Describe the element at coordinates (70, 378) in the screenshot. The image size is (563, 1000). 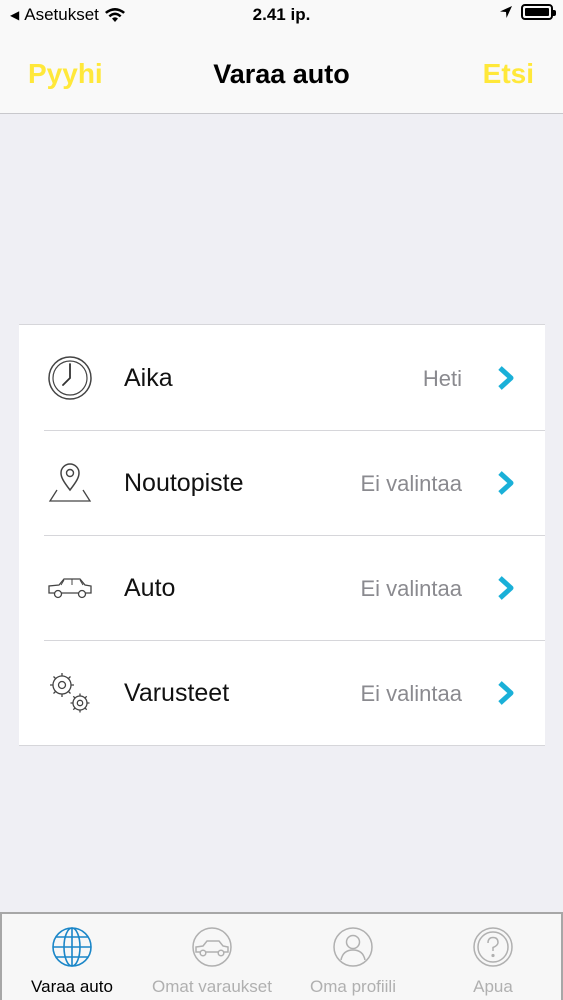
I see `clock-icon` at that location.